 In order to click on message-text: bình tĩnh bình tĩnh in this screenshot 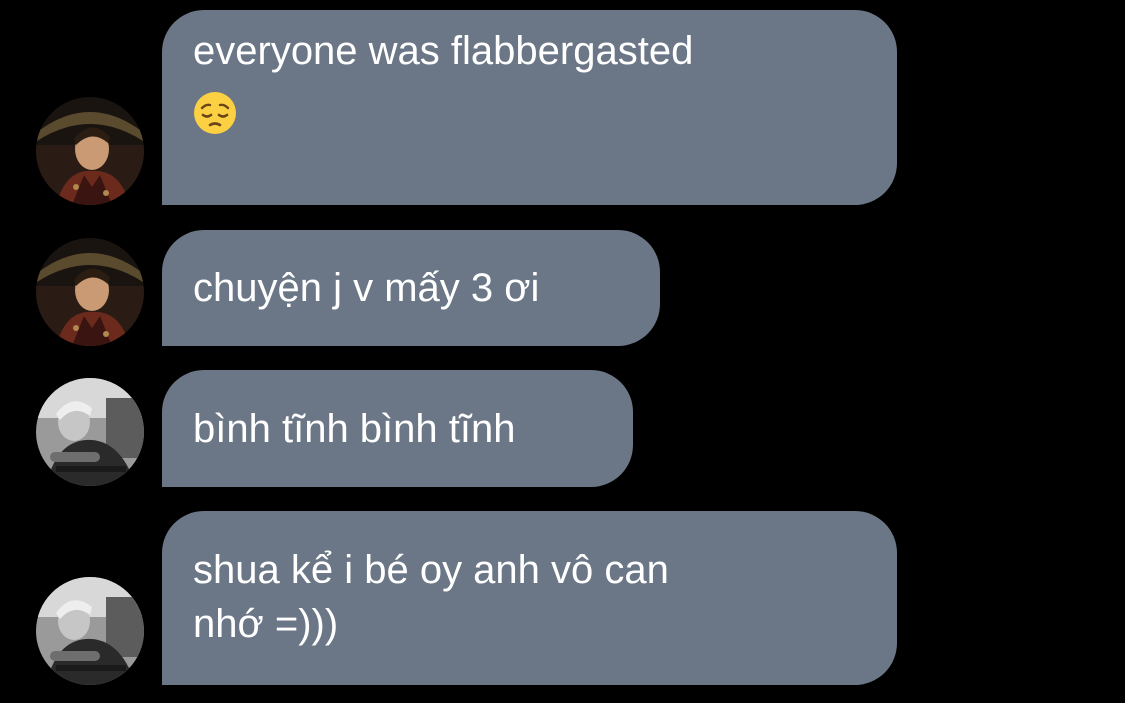, I will do `click(354, 429)`.